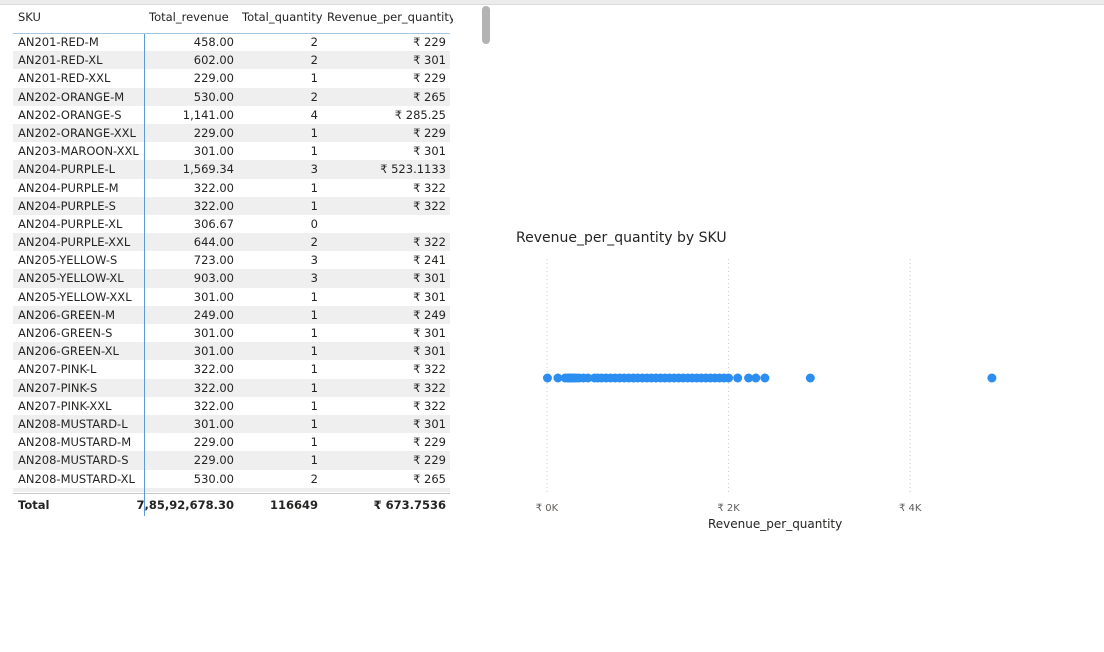 This screenshot has height=652, width=1104. I want to click on total-revenue-cell: 903.00, so click(213, 278).